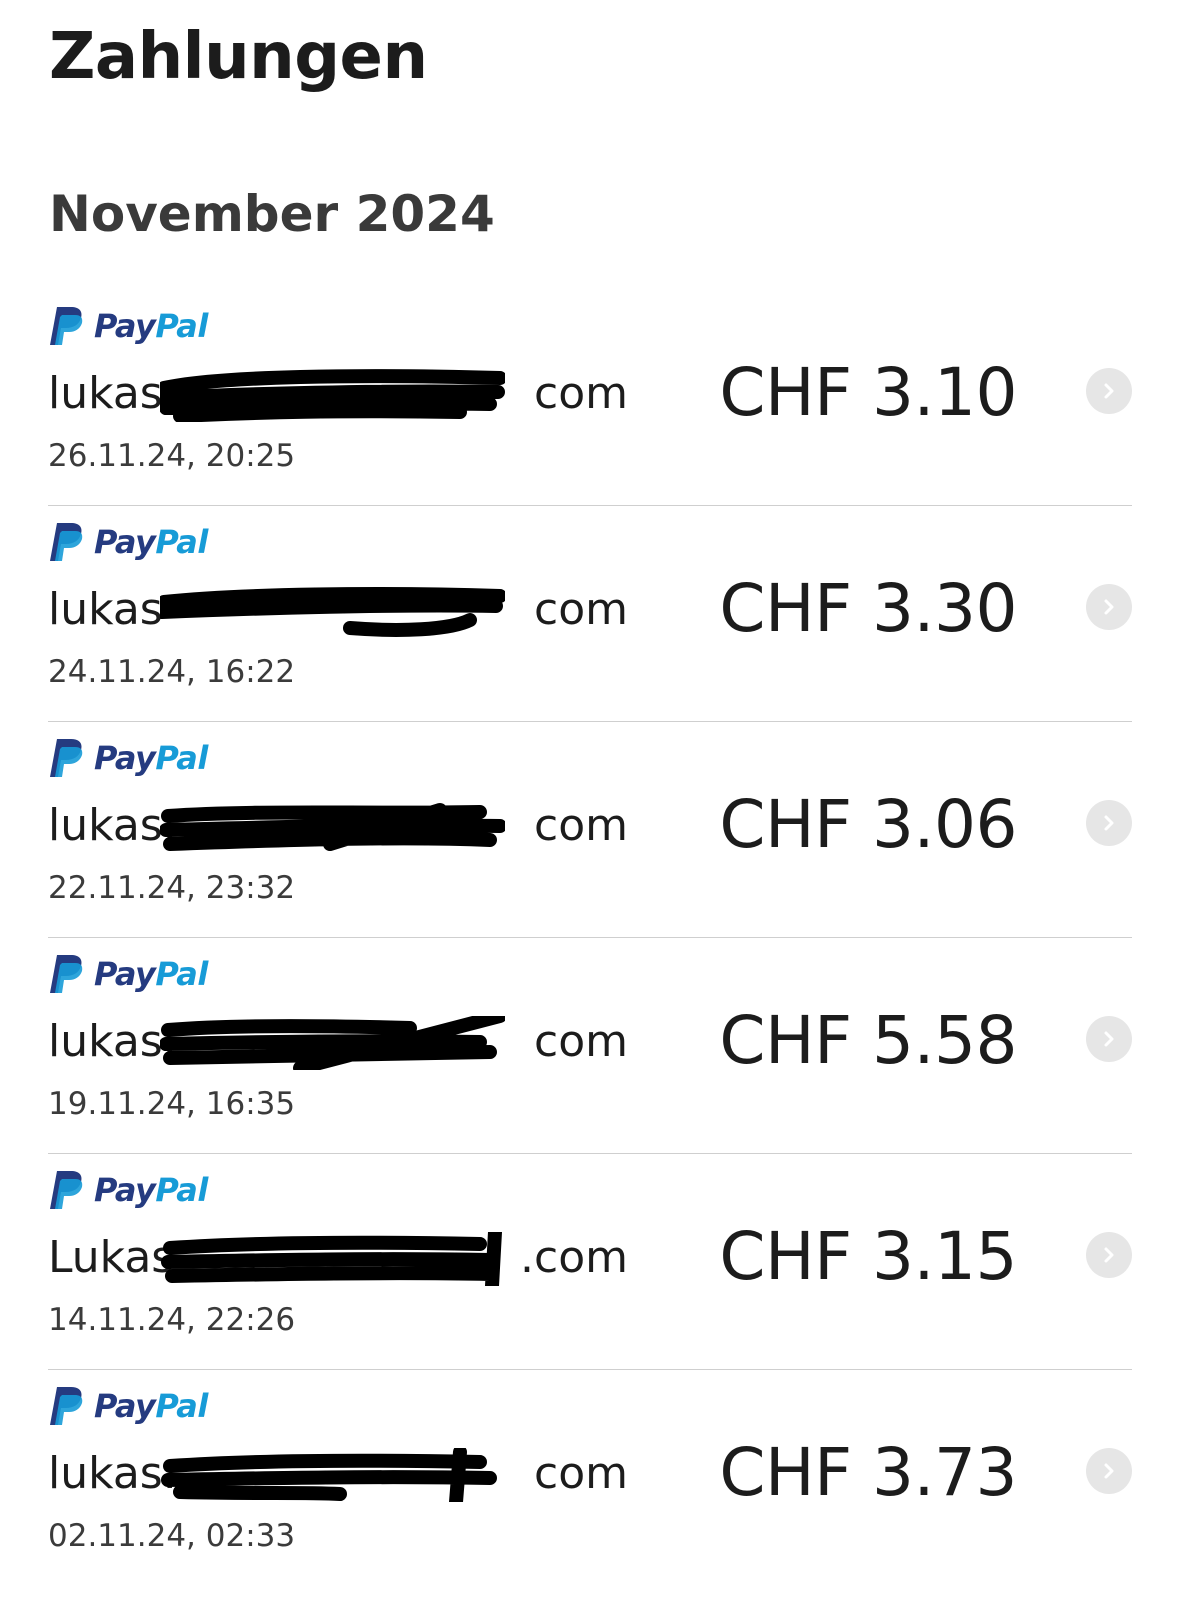 This screenshot has width=1179, height=1613. Describe the element at coordinates (172, 1536) in the screenshot. I see `payment-date: 02.11.24, 02:33` at that location.